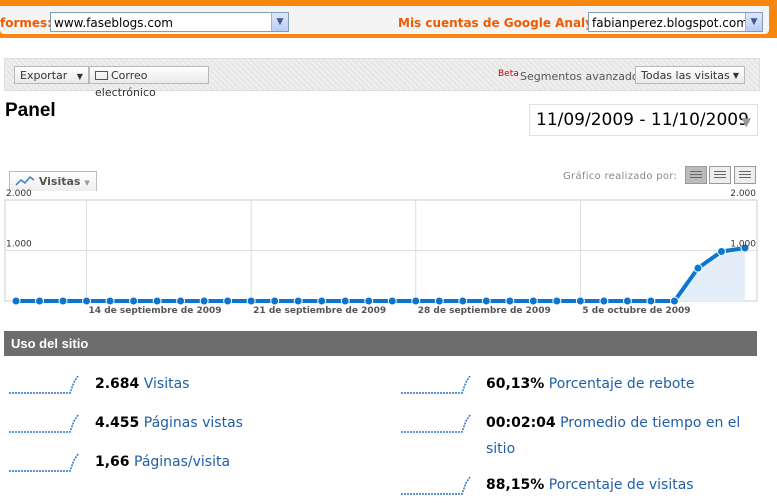 This screenshot has height=503, width=777. What do you see at coordinates (142, 384) in the screenshot?
I see `metric-item: 2.684 Visitas` at bounding box center [142, 384].